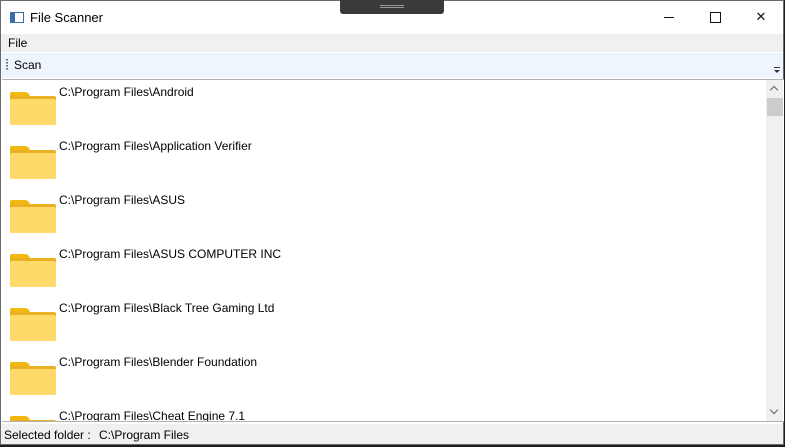 Image resolution: width=785 pixels, height=447 pixels. What do you see at coordinates (383, 412) in the screenshot?
I see `folder-list-item: C:\Program Files\Cheat Engine 7.1` at bounding box center [383, 412].